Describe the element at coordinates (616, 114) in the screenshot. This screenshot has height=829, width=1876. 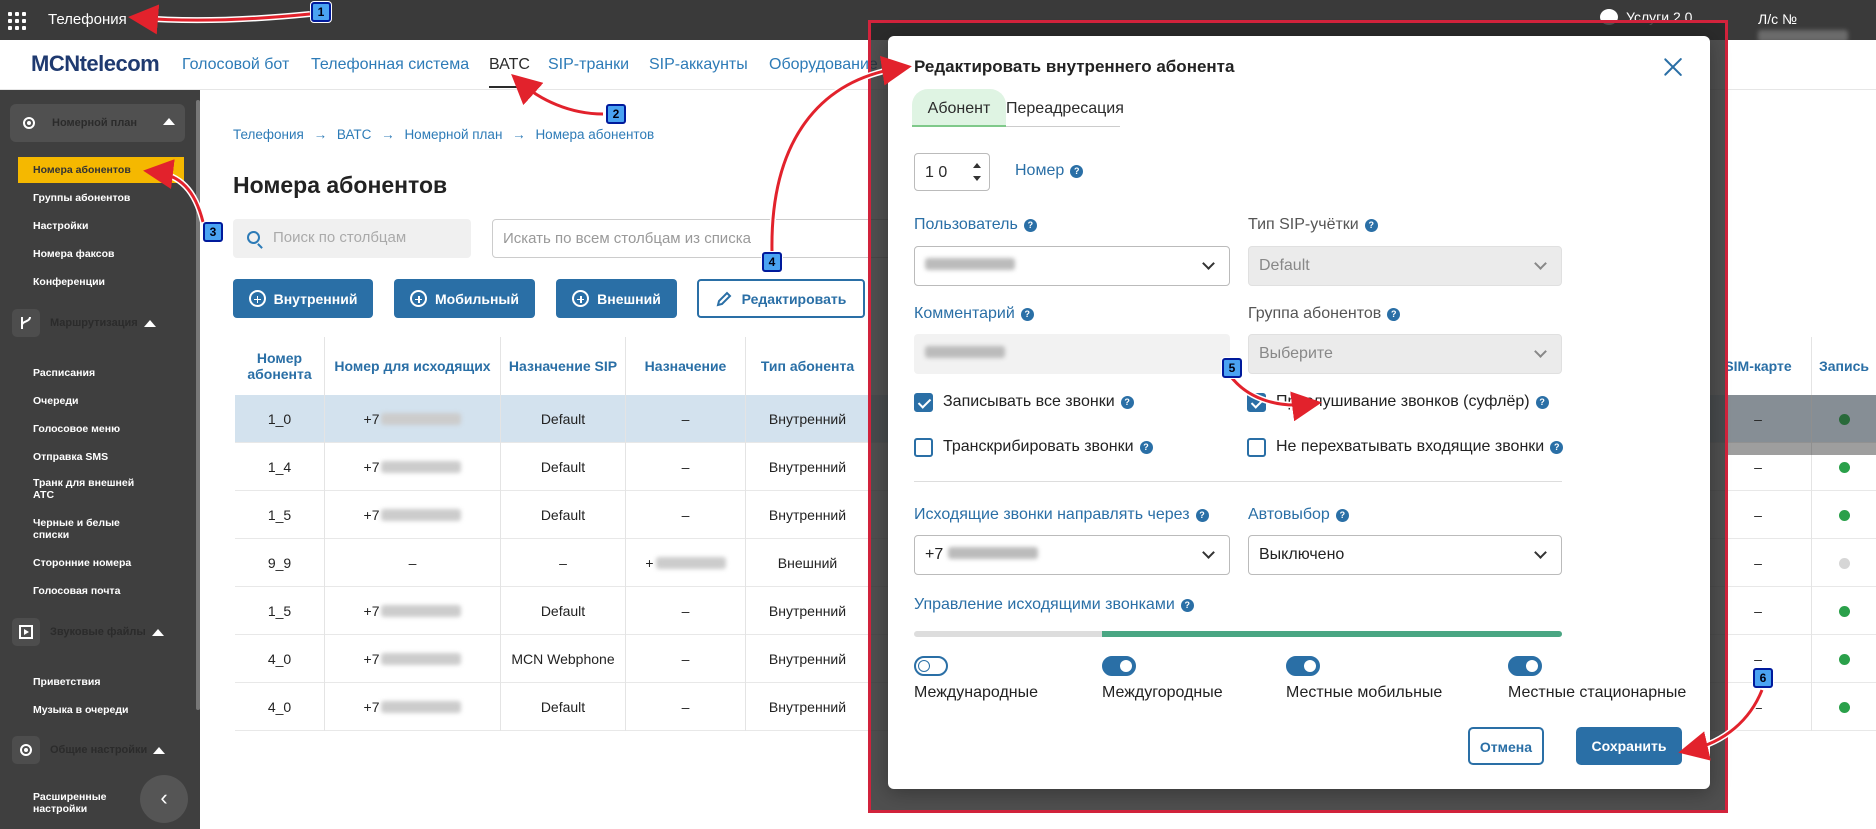
I see `annotation-badge-2: 2` at that location.